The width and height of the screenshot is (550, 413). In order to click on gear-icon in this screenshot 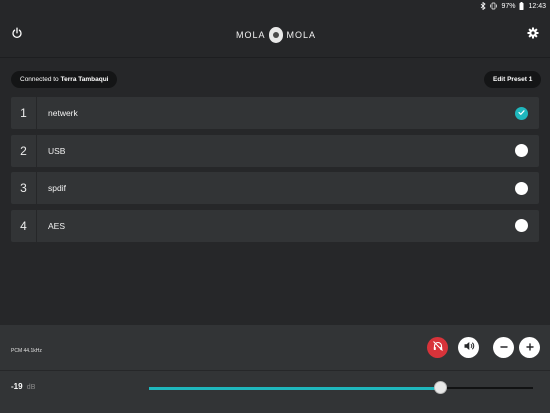, I will do `click(533, 35)`.